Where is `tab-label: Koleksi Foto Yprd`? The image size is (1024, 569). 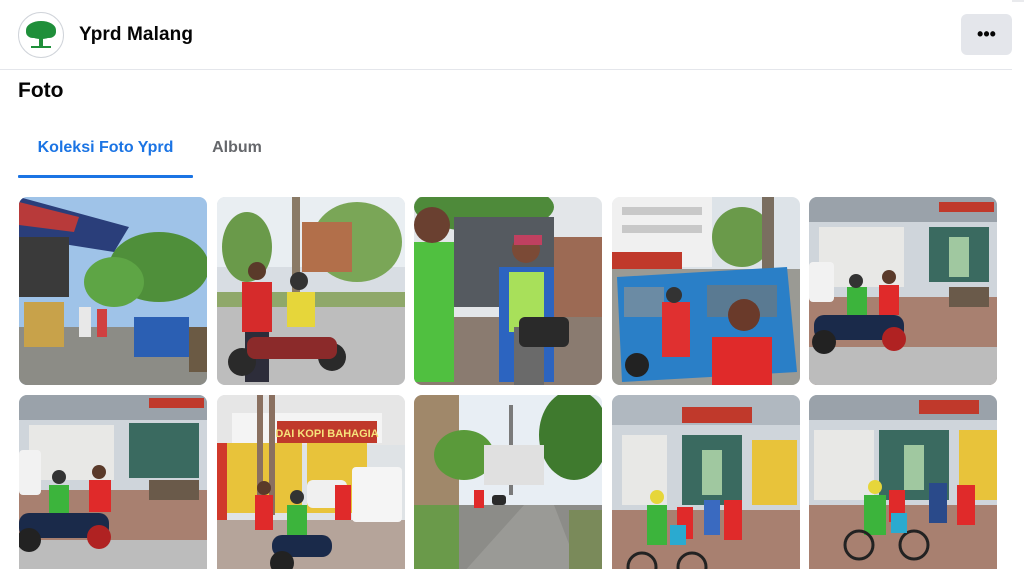
tab-label: Koleksi Foto Yprd is located at coordinates (105, 147).